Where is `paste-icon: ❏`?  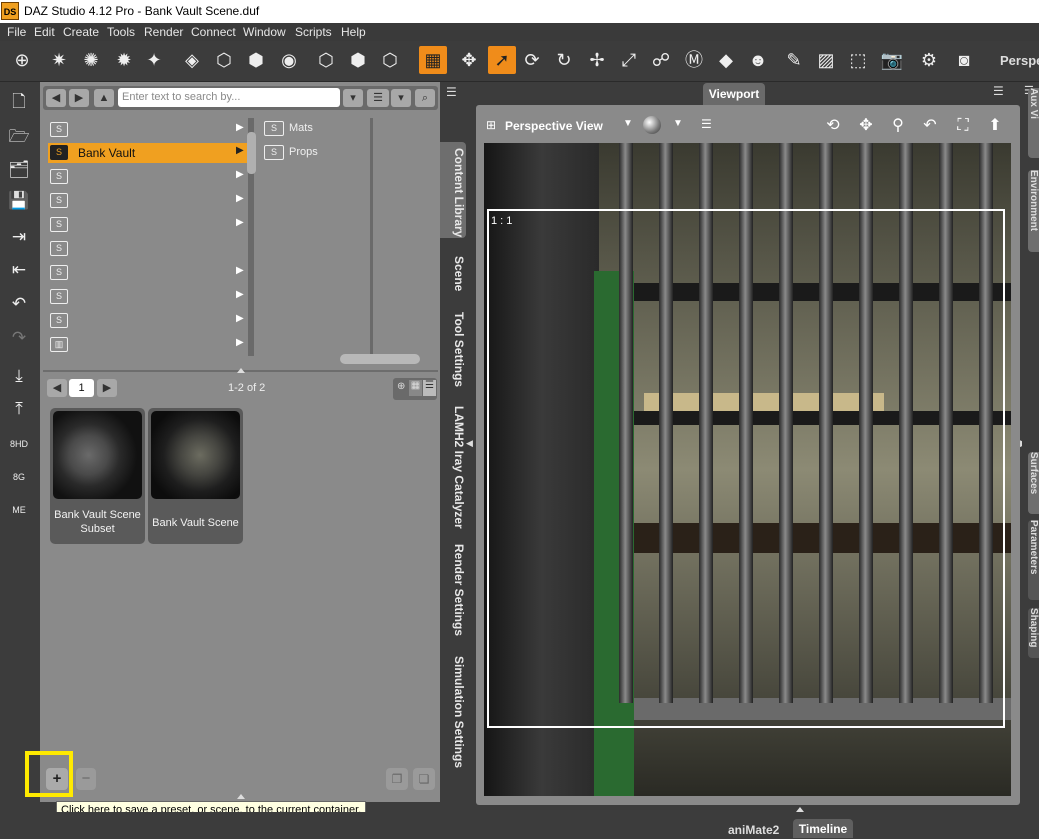
paste-icon: ❏ is located at coordinates (424, 779).